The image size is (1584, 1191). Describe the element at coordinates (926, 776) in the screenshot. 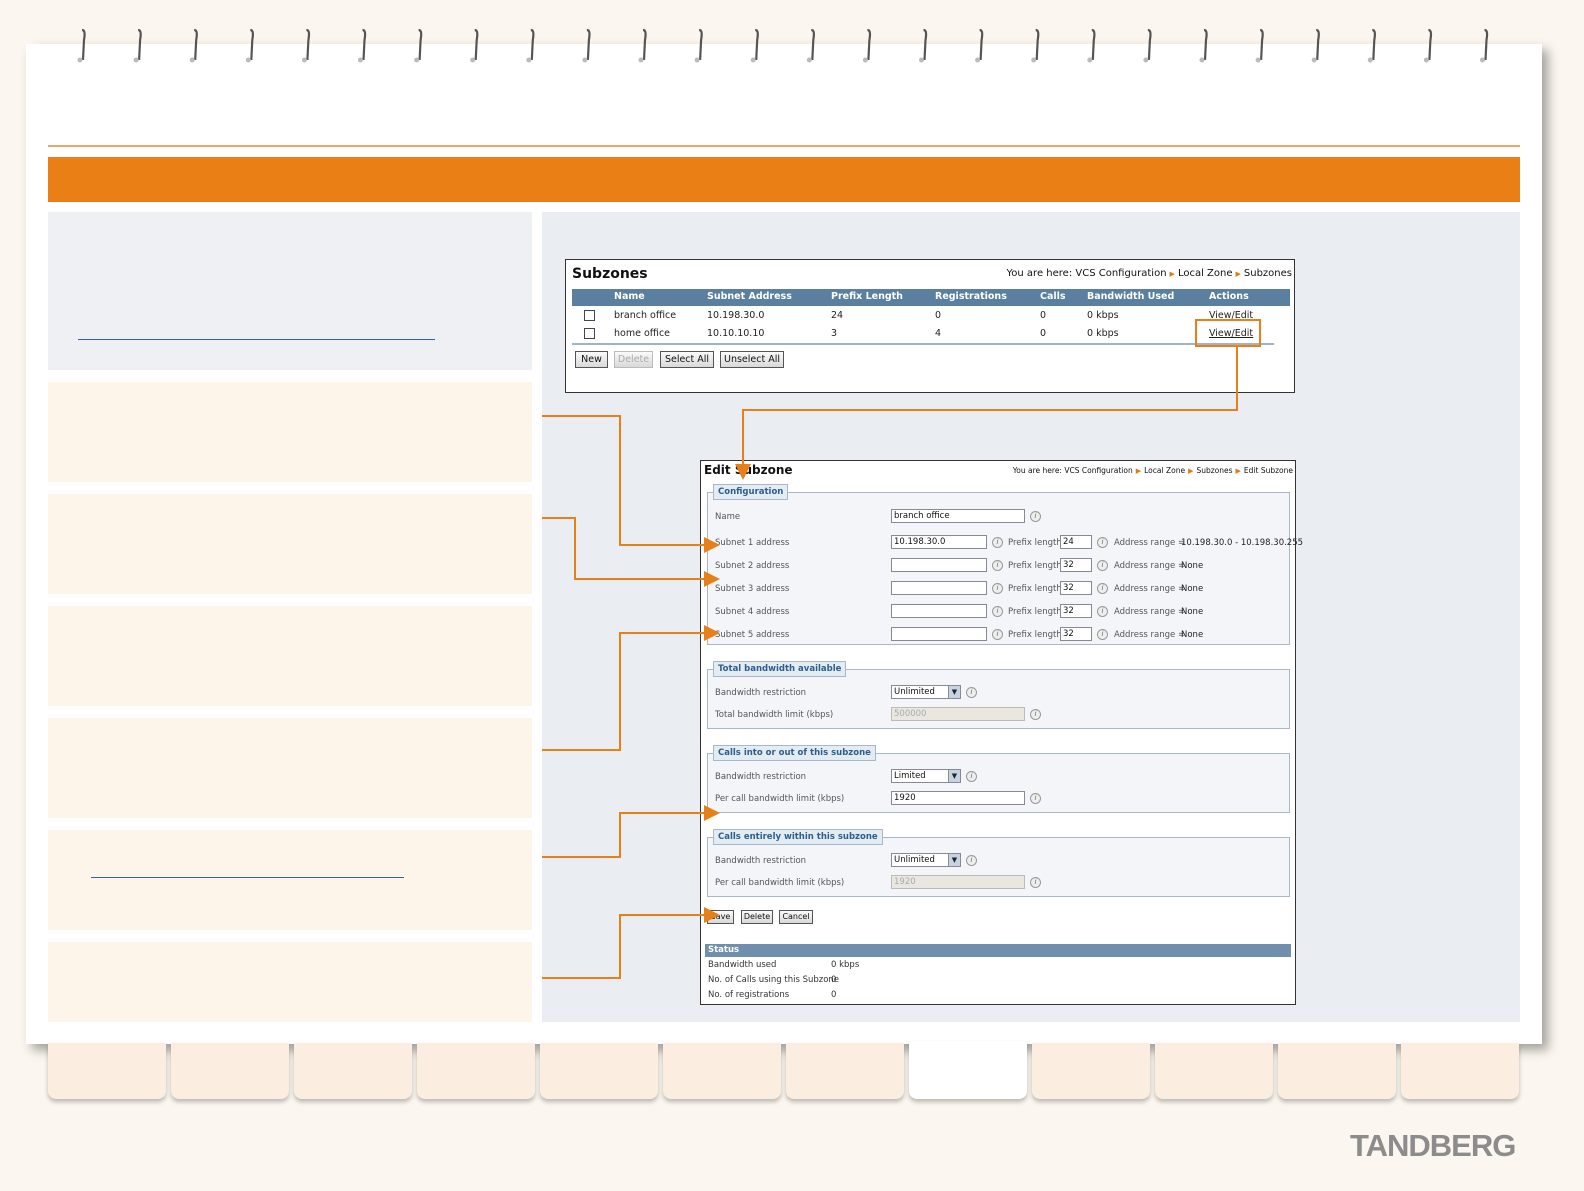

I see `calls-in-out-restriction-select: Limited ▼` at that location.